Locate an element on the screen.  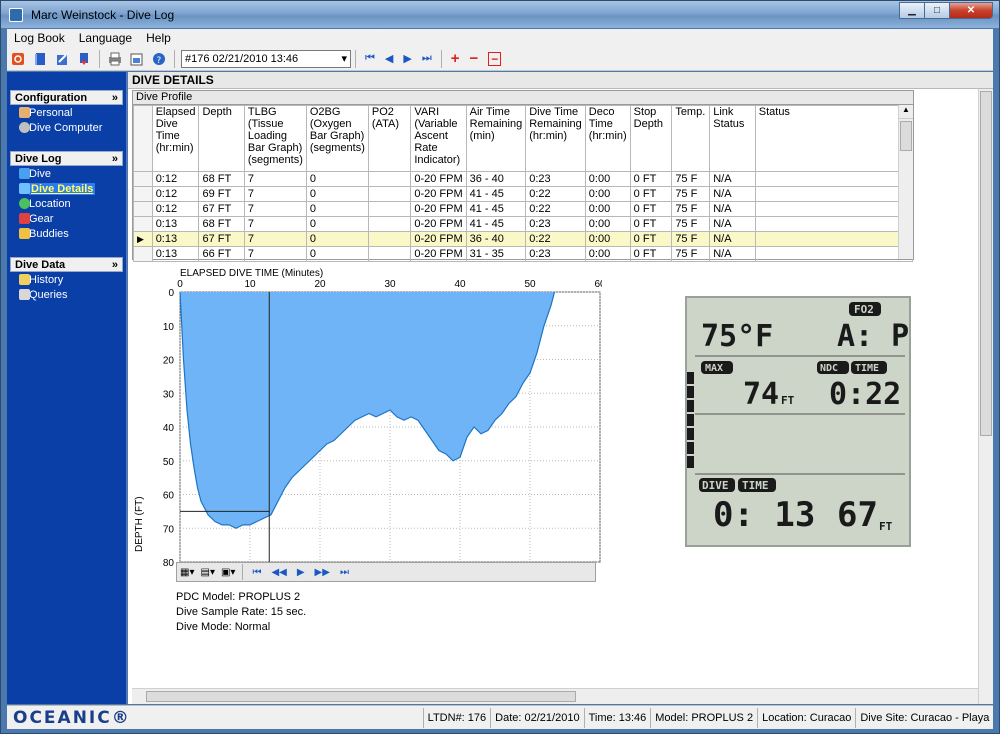
sidebar-item-buddies: Buddies is located at coordinates (66, 233).